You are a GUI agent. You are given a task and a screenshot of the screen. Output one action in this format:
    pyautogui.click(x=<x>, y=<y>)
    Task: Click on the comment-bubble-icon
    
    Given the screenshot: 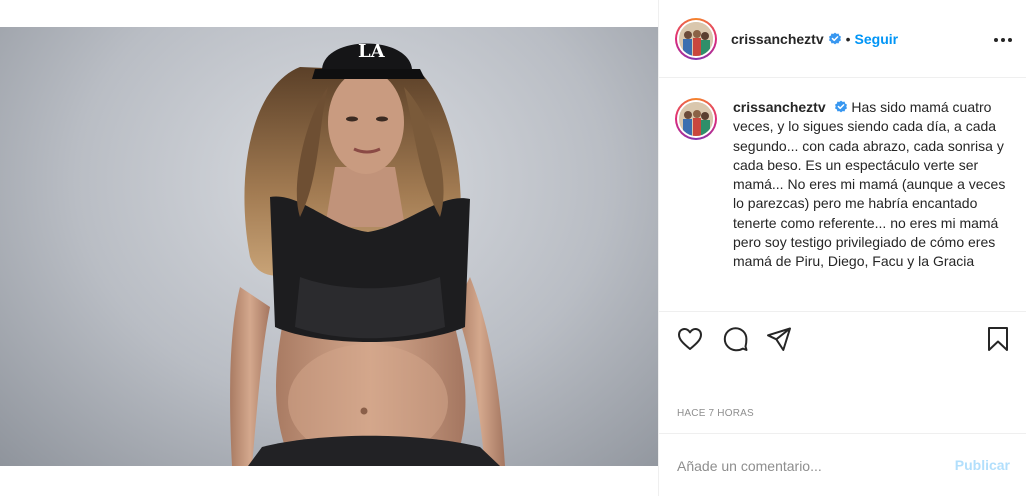 What is the action you would take?
    pyautogui.click(x=735, y=339)
    